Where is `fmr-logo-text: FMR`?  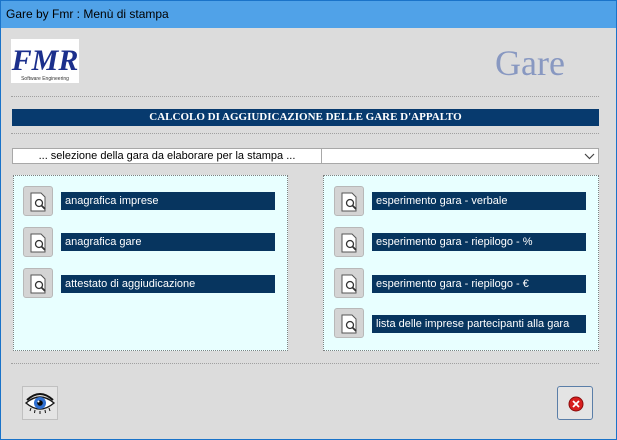
fmr-logo-text: FMR is located at coordinates (44, 60).